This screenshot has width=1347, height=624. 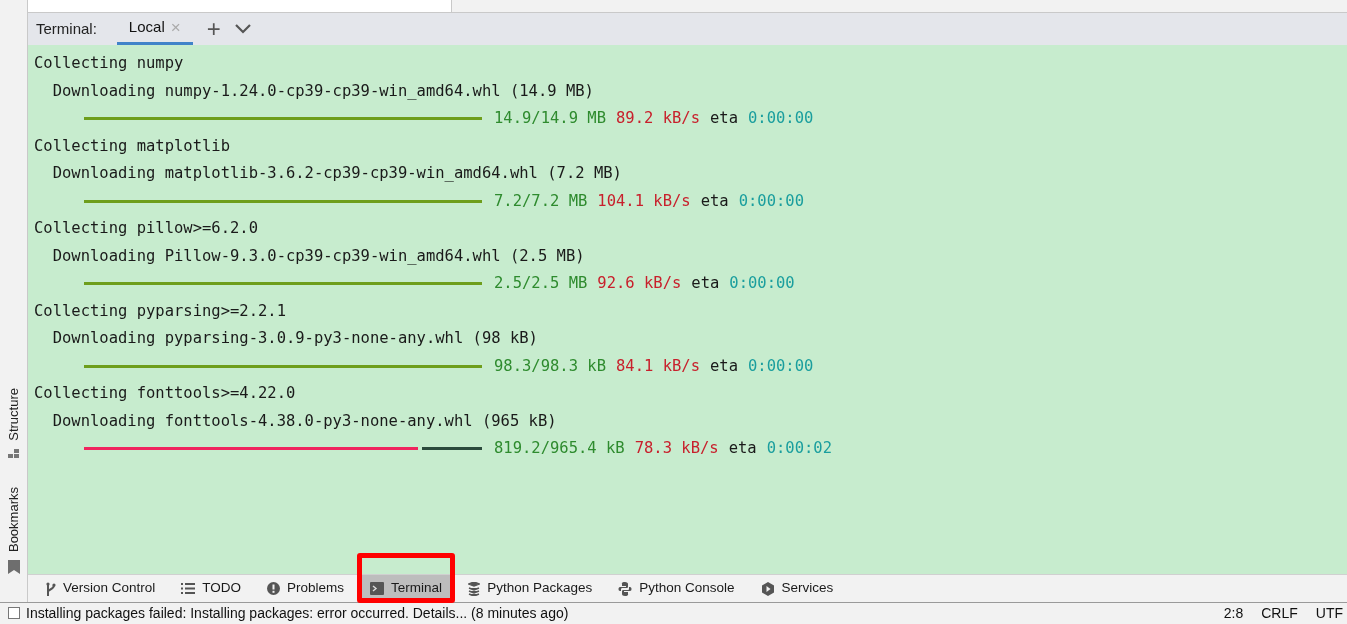 I want to click on tool-window-tab: Bookmarks, so click(x=13, y=519).